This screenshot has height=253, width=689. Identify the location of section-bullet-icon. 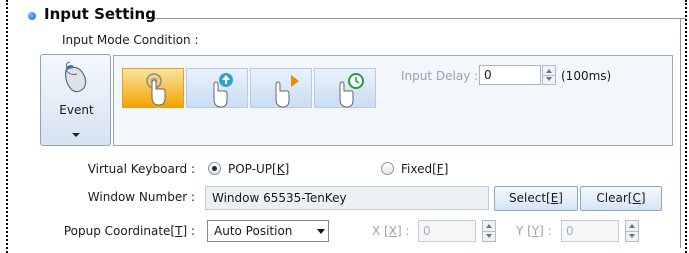
(32, 16).